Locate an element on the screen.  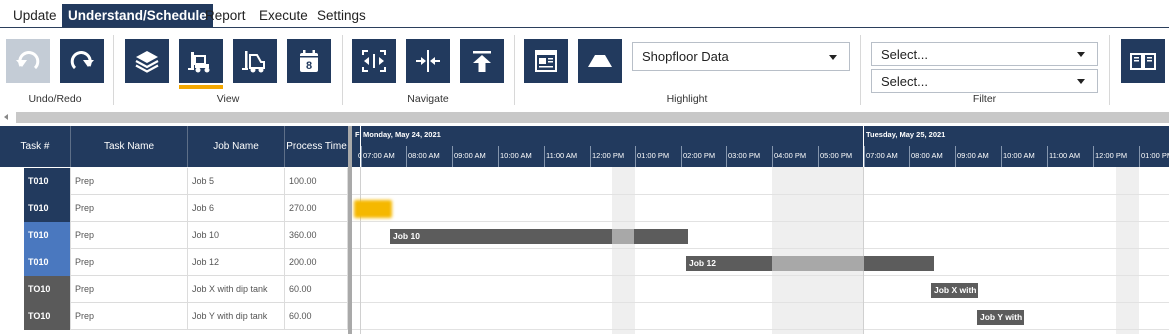
hour-label: 08:00 AM is located at coordinates (424, 155).